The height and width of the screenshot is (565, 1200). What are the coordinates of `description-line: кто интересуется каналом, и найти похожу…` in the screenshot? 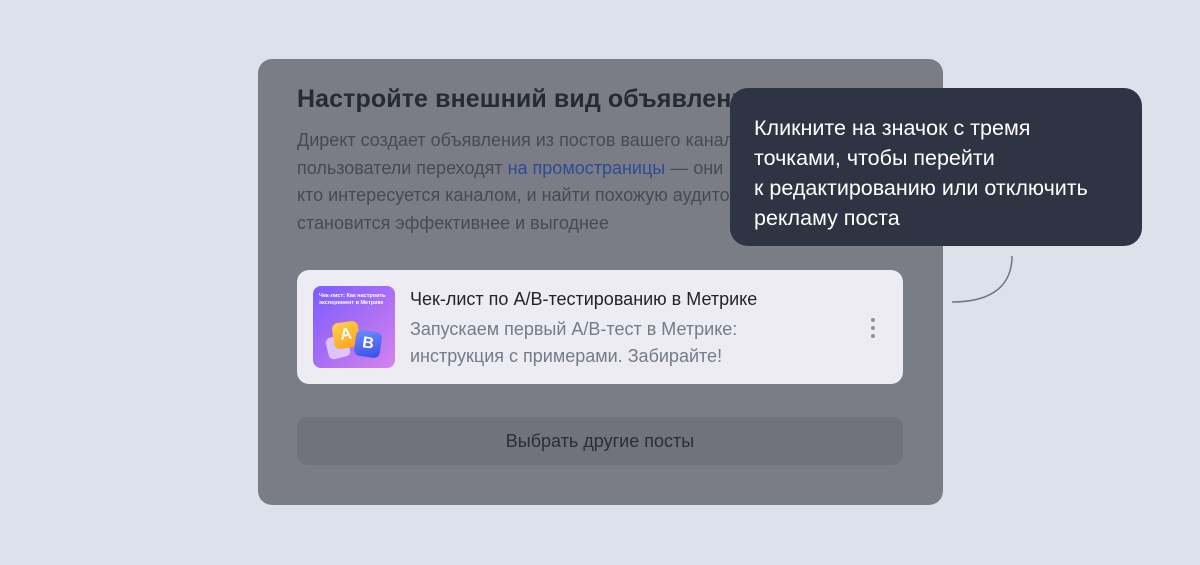 It's located at (517, 195).